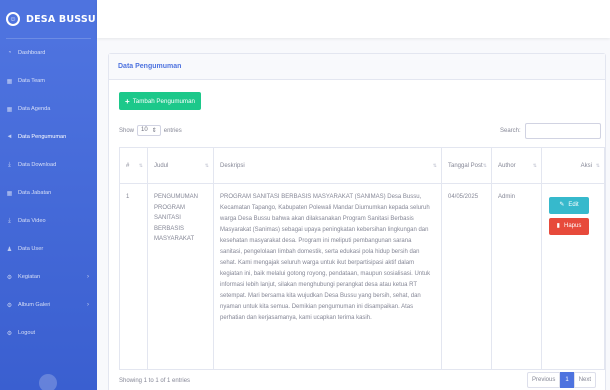  Describe the element at coordinates (27, 333) in the screenshot. I see `sidebar-item-label: Logout` at that location.